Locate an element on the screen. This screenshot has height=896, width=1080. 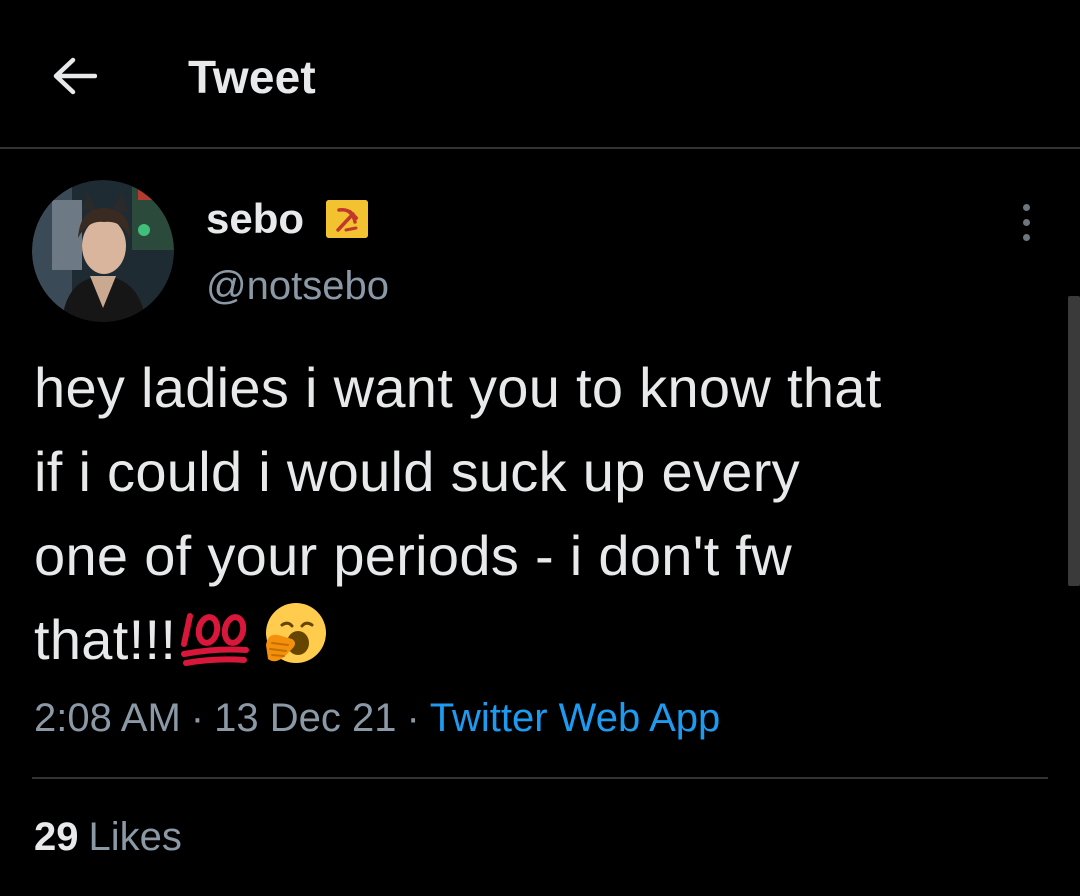
scrollbar is located at coordinates (1074, 441).